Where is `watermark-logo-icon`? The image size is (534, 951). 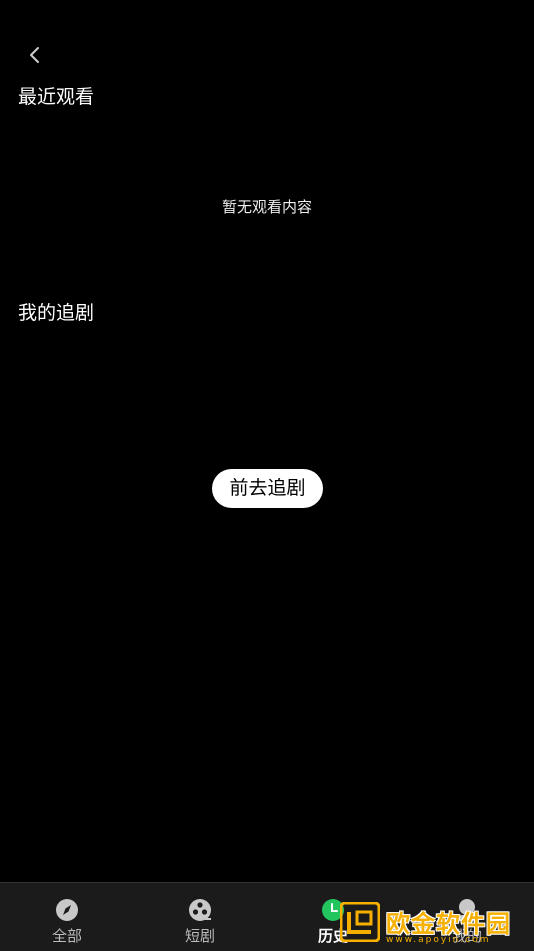 watermark-logo-icon is located at coordinates (360, 922).